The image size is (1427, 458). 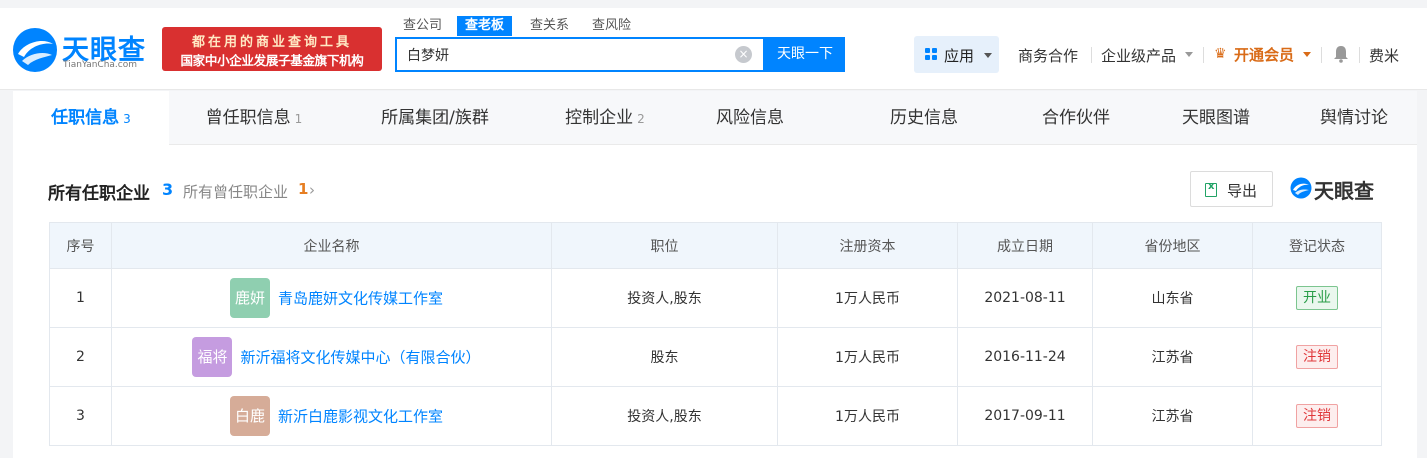 What do you see at coordinates (1344, 191) in the screenshot?
I see `watermark-text: 天眼查` at bounding box center [1344, 191].